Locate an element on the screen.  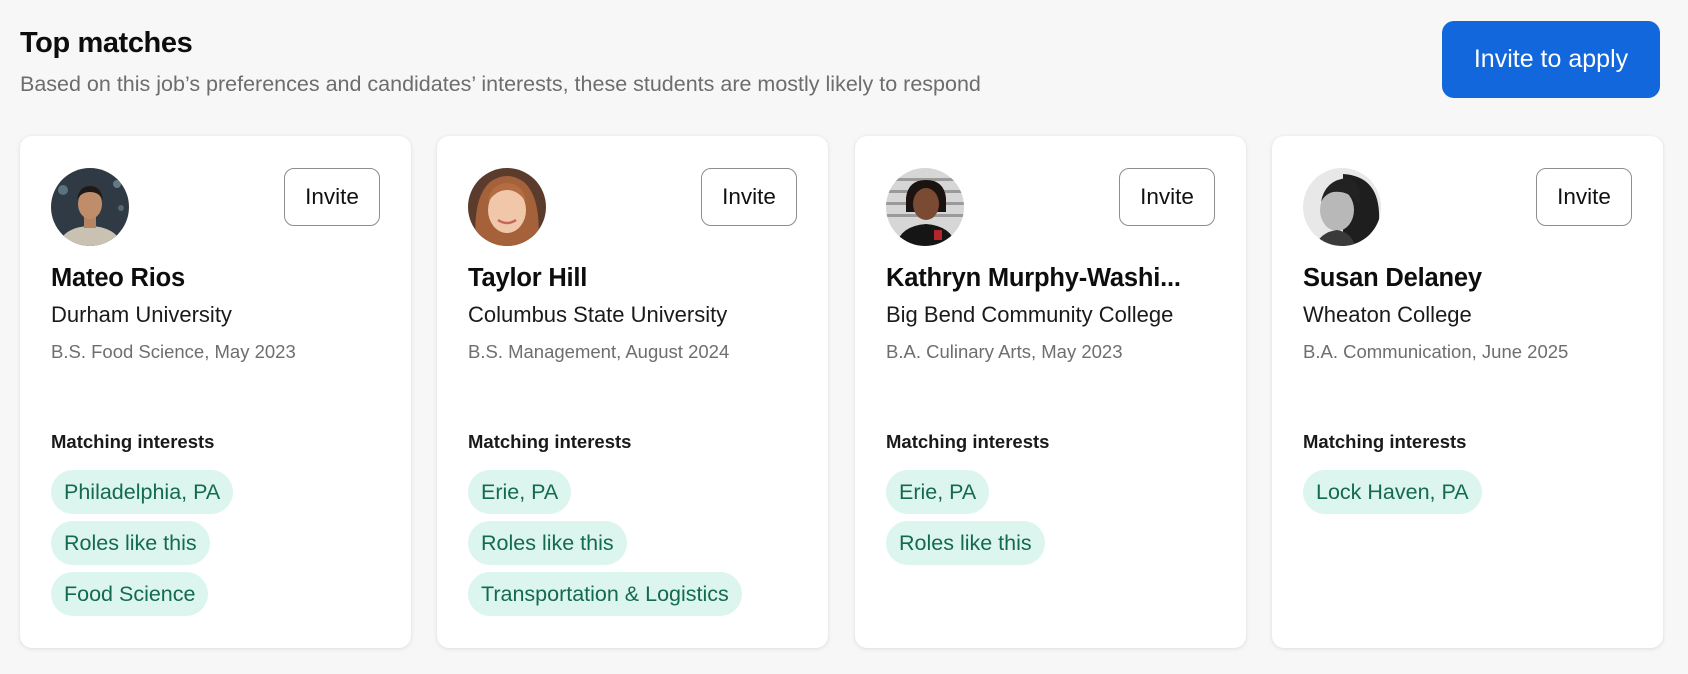
candidate-degree: B.A. Communication, June 2025 is located at coordinates (1436, 351).